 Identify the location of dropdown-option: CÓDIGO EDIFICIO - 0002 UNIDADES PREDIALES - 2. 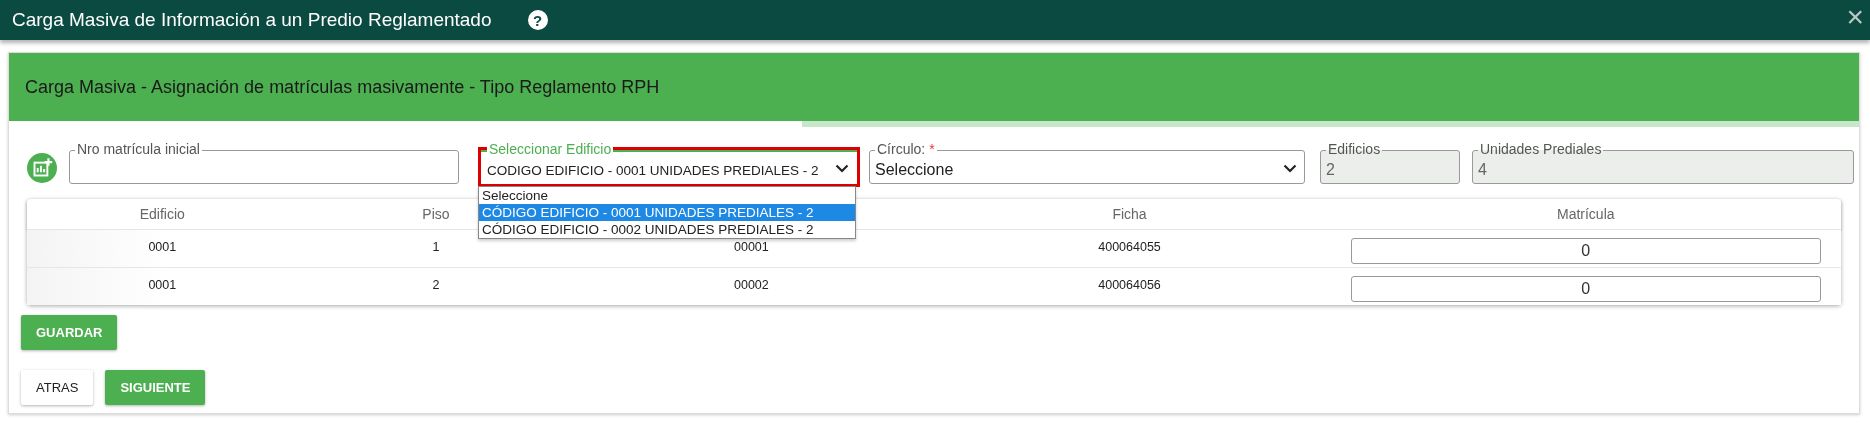
(667, 229).